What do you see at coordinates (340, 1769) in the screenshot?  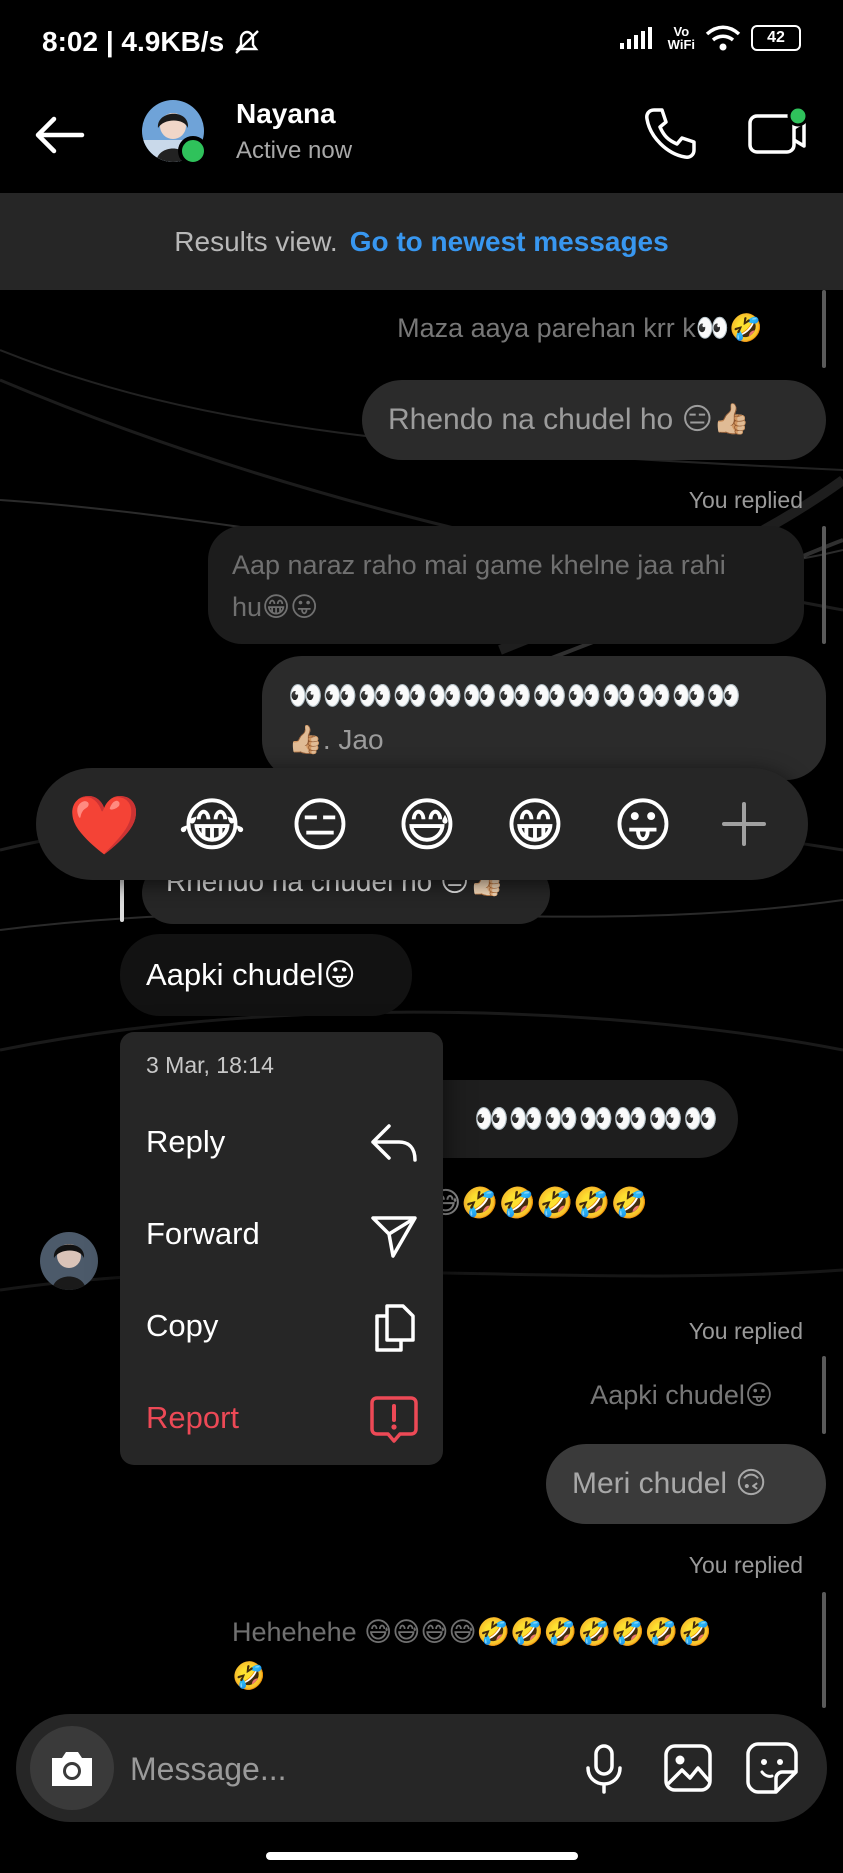 I see `message-input` at bounding box center [340, 1769].